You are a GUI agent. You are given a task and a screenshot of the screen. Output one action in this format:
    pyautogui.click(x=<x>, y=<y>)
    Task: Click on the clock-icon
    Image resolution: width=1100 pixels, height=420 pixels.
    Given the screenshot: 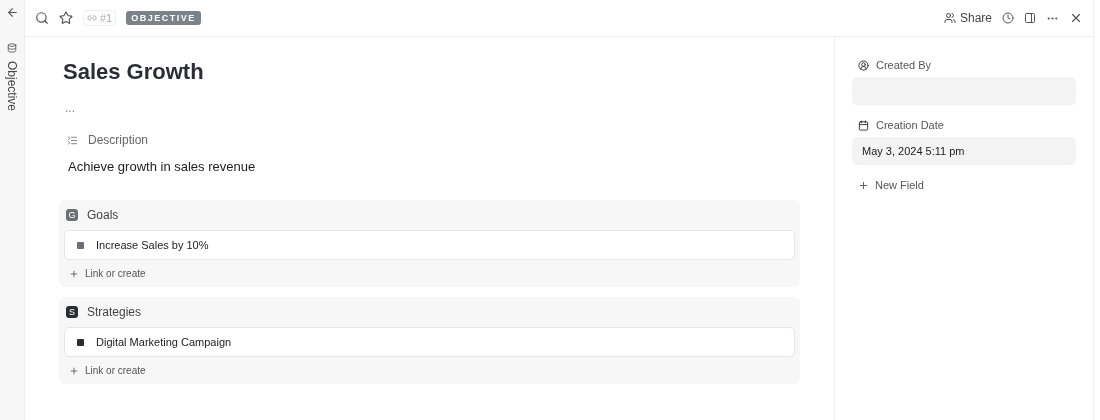 What is the action you would take?
    pyautogui.click(x=1008, y=18)
    